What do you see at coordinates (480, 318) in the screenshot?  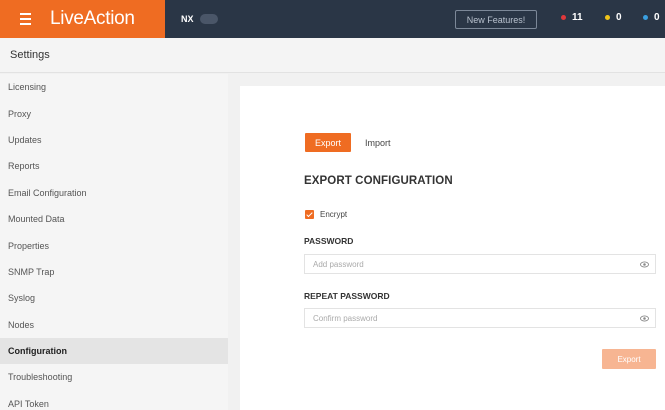 I see `repeat-password-field: Confirm password` at bounding box center [480, 318].